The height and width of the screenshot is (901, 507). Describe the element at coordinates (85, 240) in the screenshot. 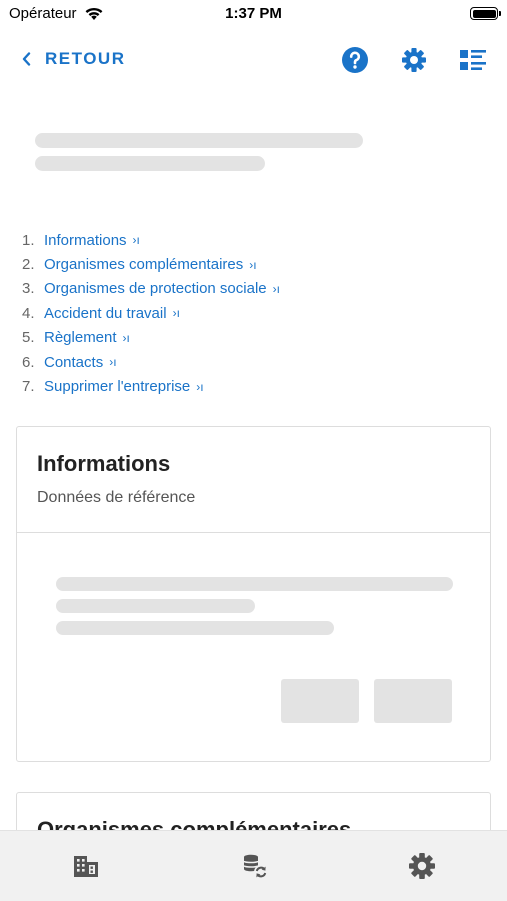

I see `toc-link-informations: Informations` at that location.